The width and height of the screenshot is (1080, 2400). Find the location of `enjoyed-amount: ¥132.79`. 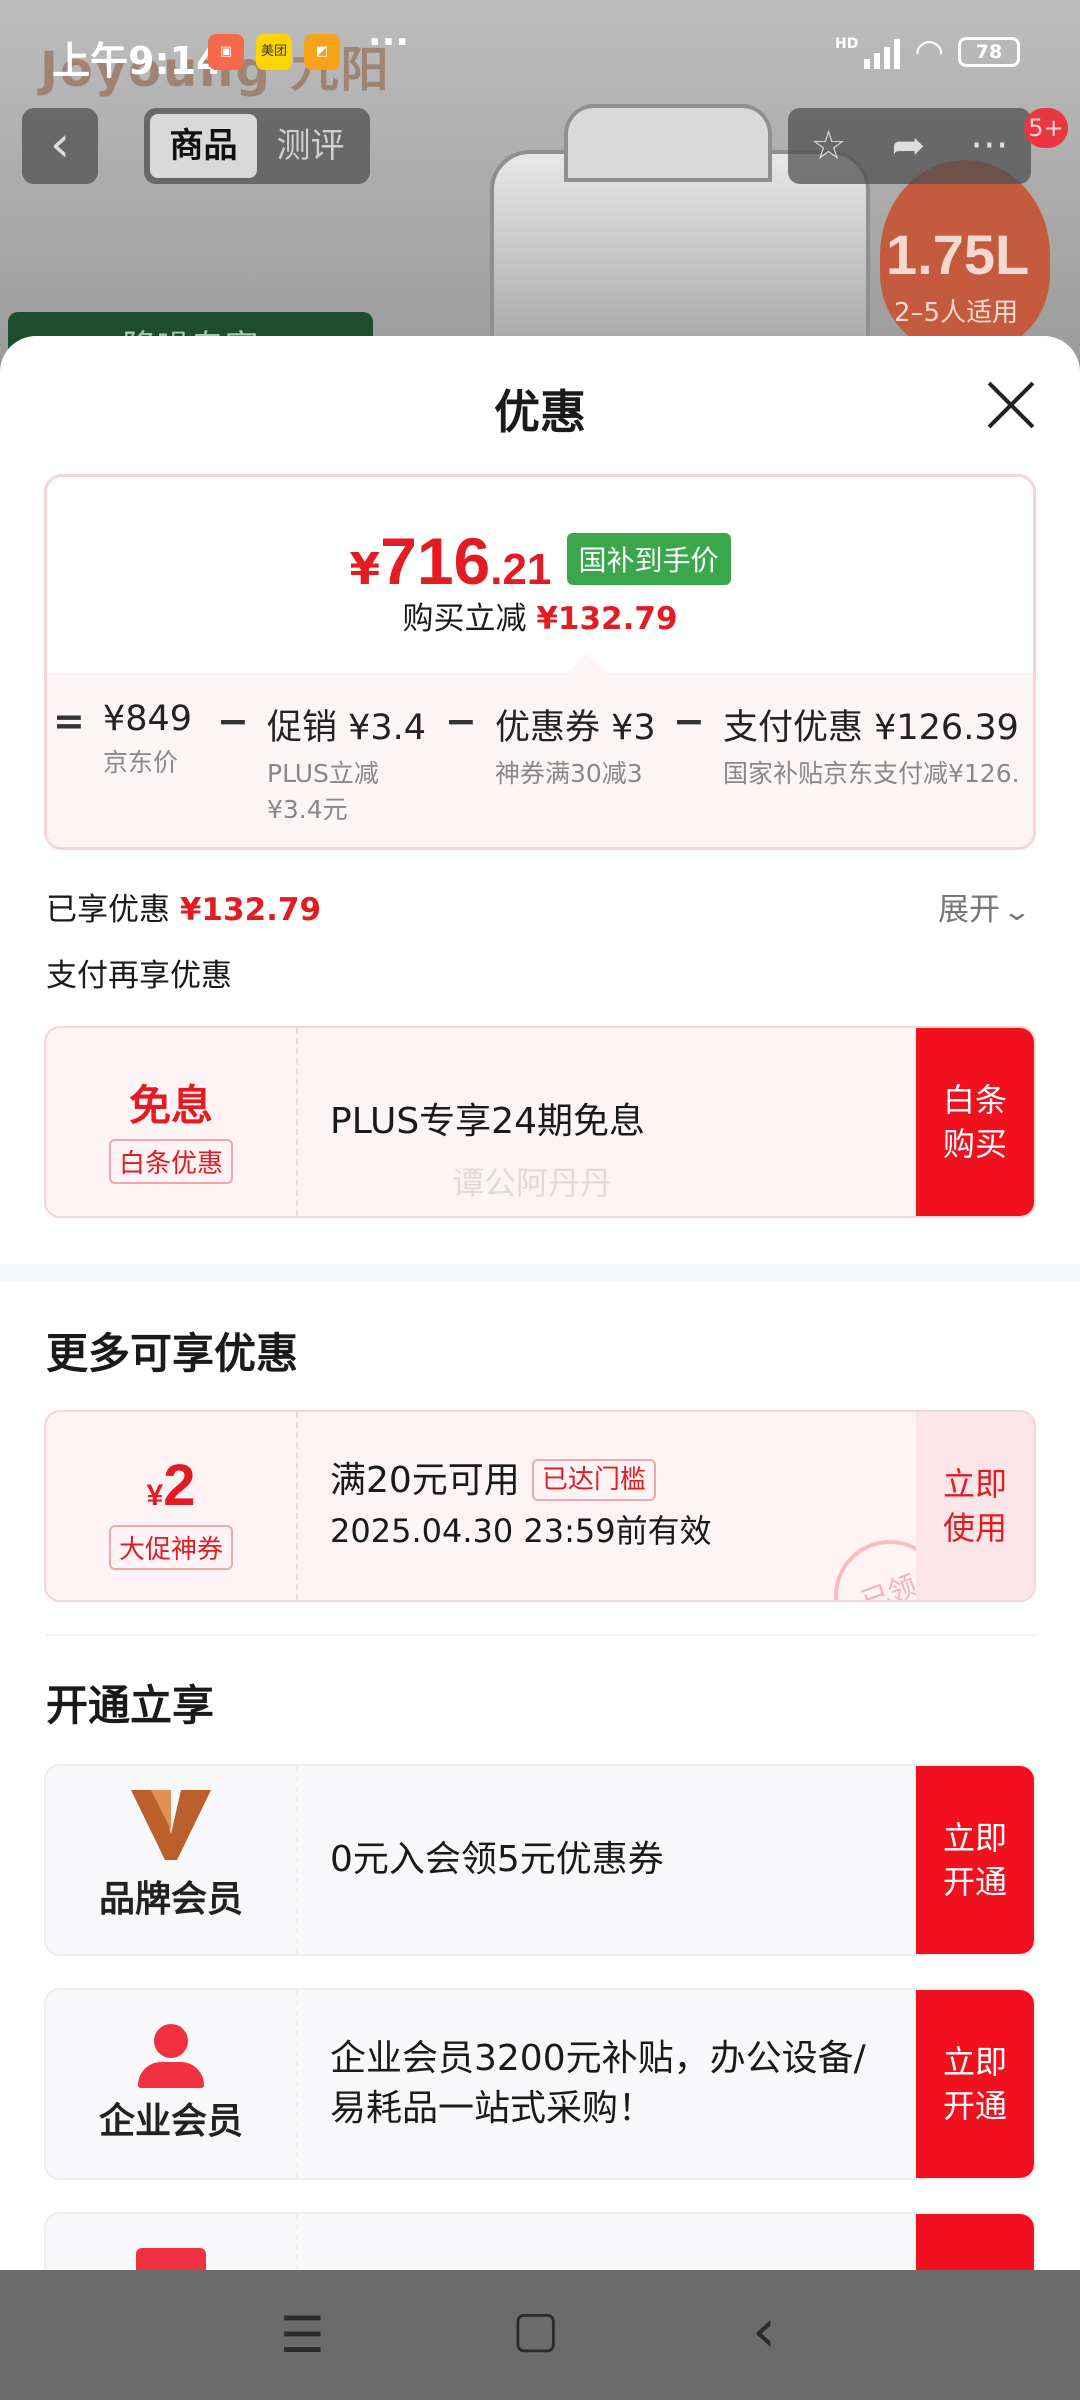

enjoyed-amount: ¥132.79 is located at coordinates (250, 910).